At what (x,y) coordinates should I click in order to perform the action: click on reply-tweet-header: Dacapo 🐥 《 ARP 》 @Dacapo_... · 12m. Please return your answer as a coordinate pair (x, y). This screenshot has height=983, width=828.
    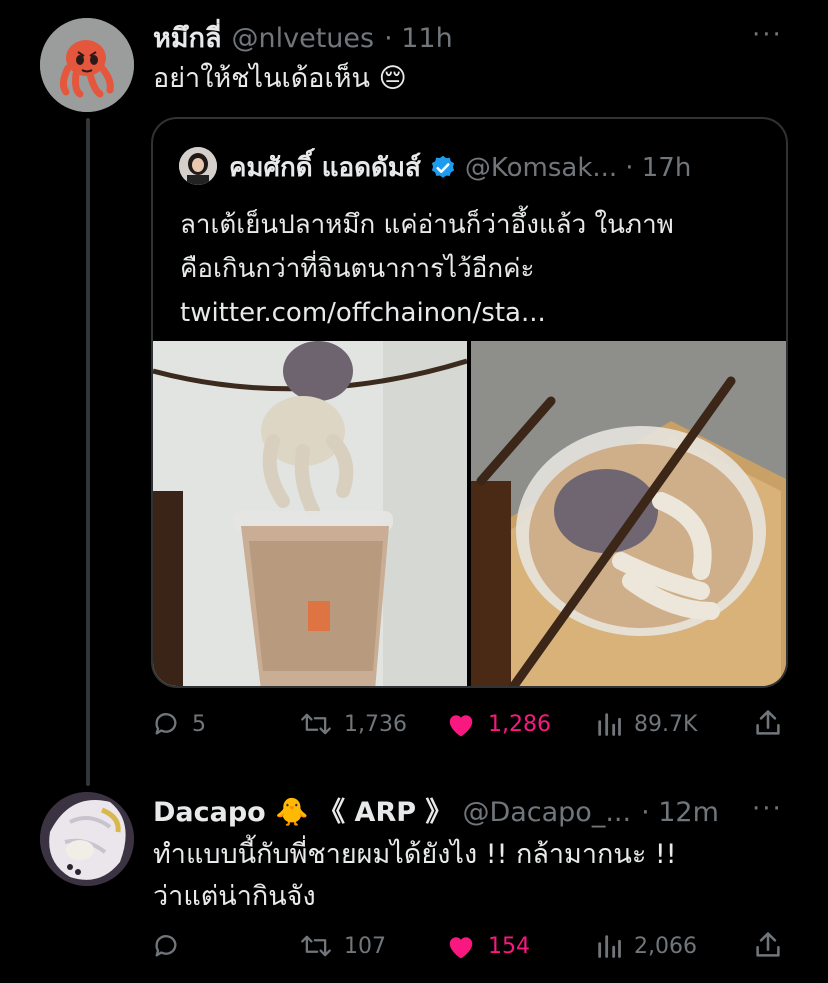
    Looking at the image, I should click on (436, 809).